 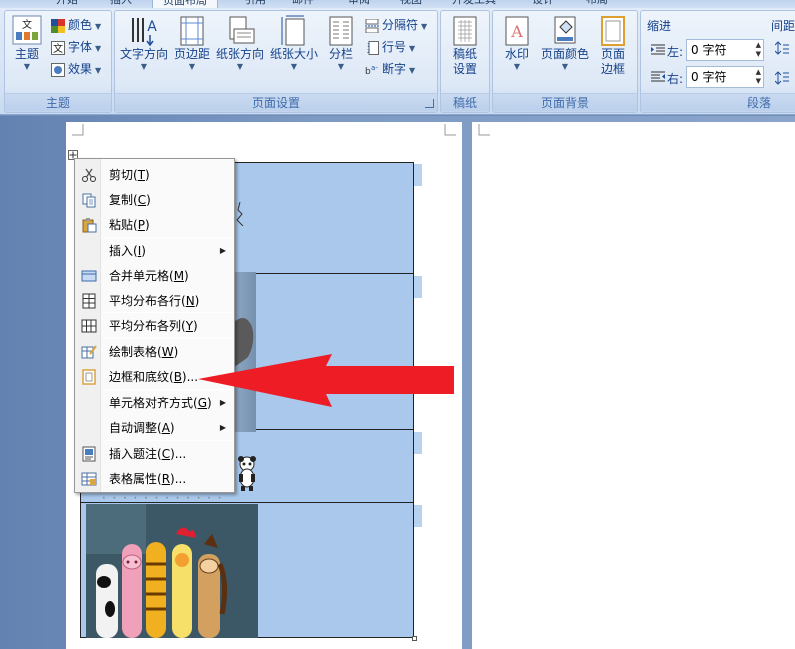 What do you see at coordinates (89, 225) in the screenshot?
I see `paste-icon` at bounding box center [89, 225].